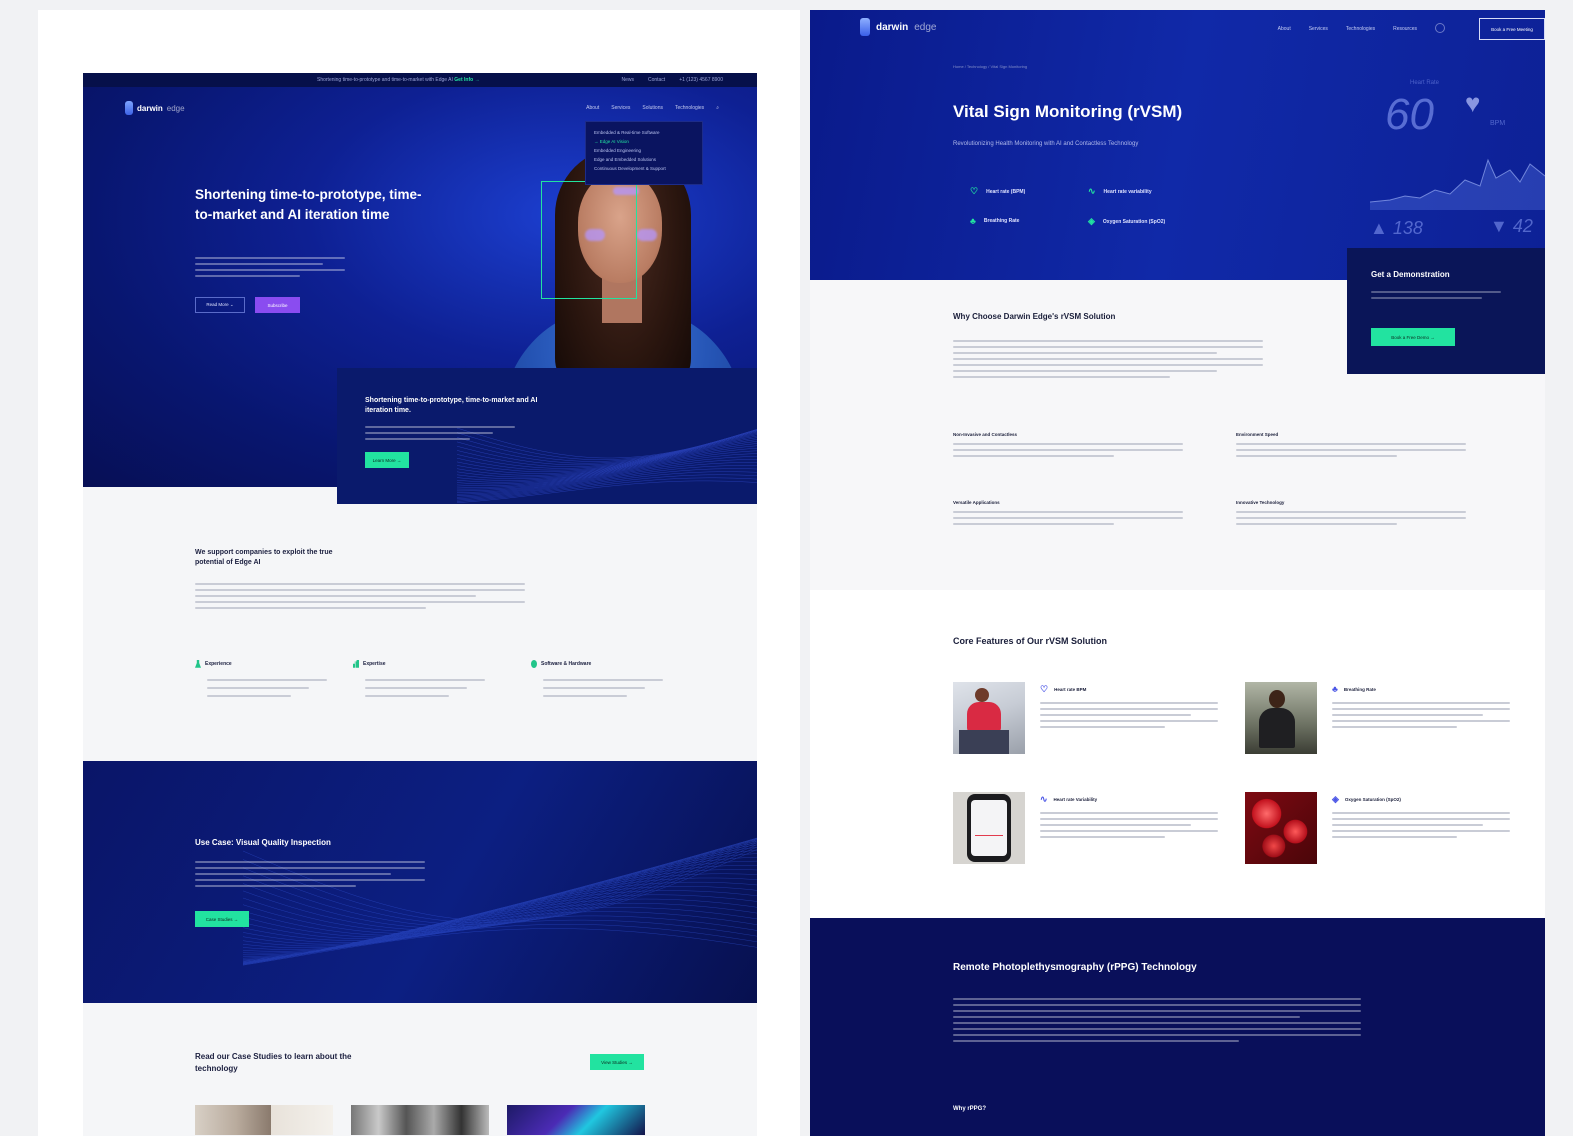 This screenshot has width=1573, height=1136. I want to click on learn-more-button: Learn More →, so click(387, 460).